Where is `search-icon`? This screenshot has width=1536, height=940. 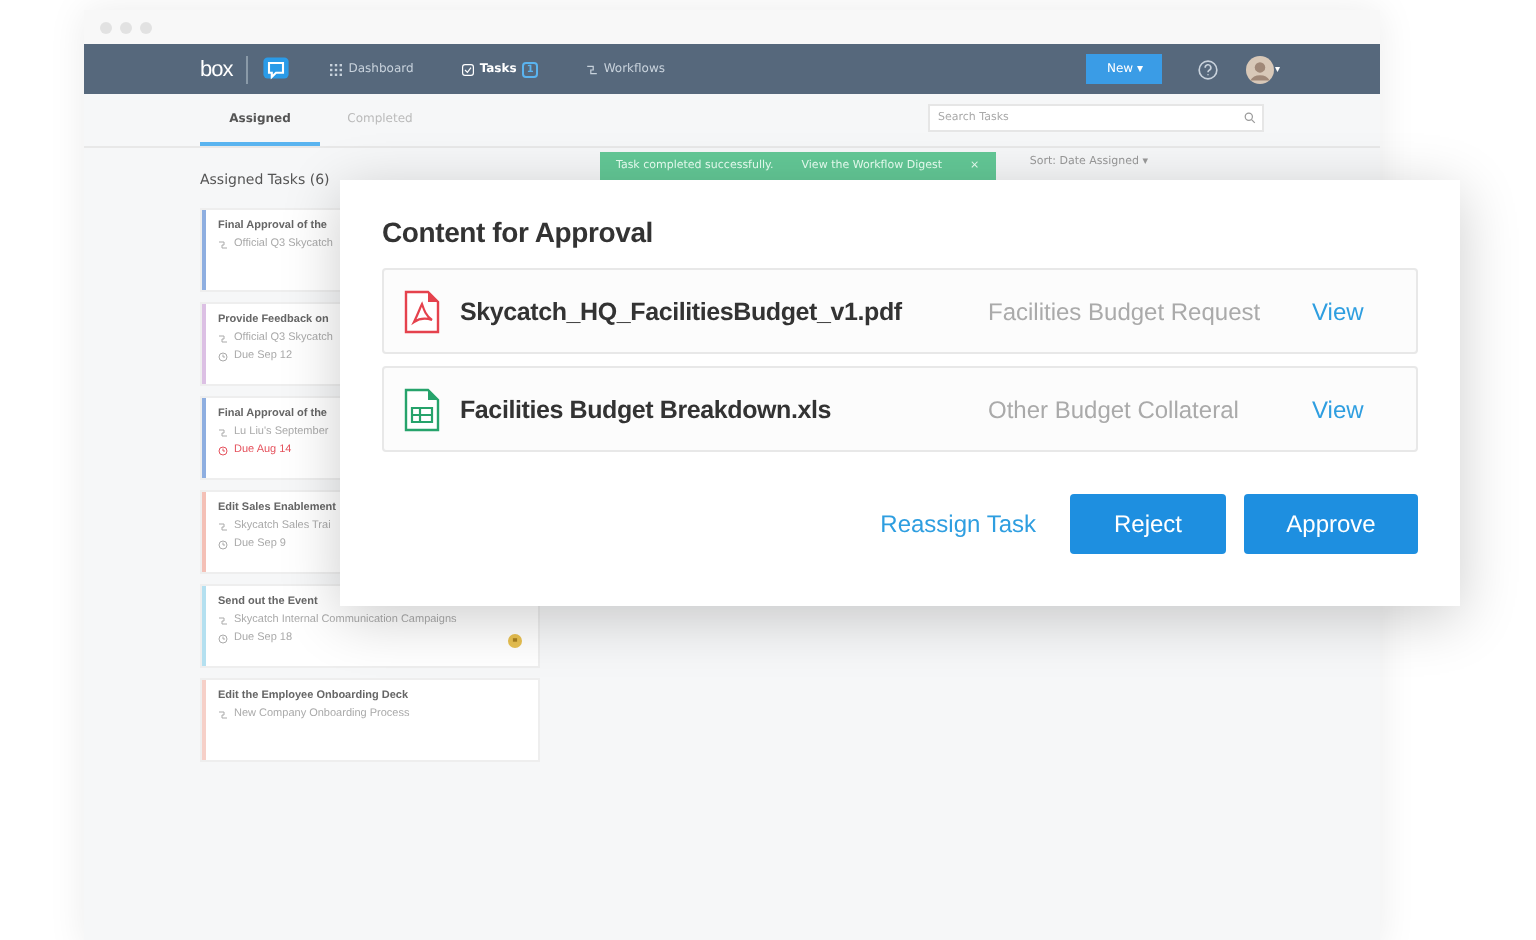
search-icon is located at coordinates (1250, 118).